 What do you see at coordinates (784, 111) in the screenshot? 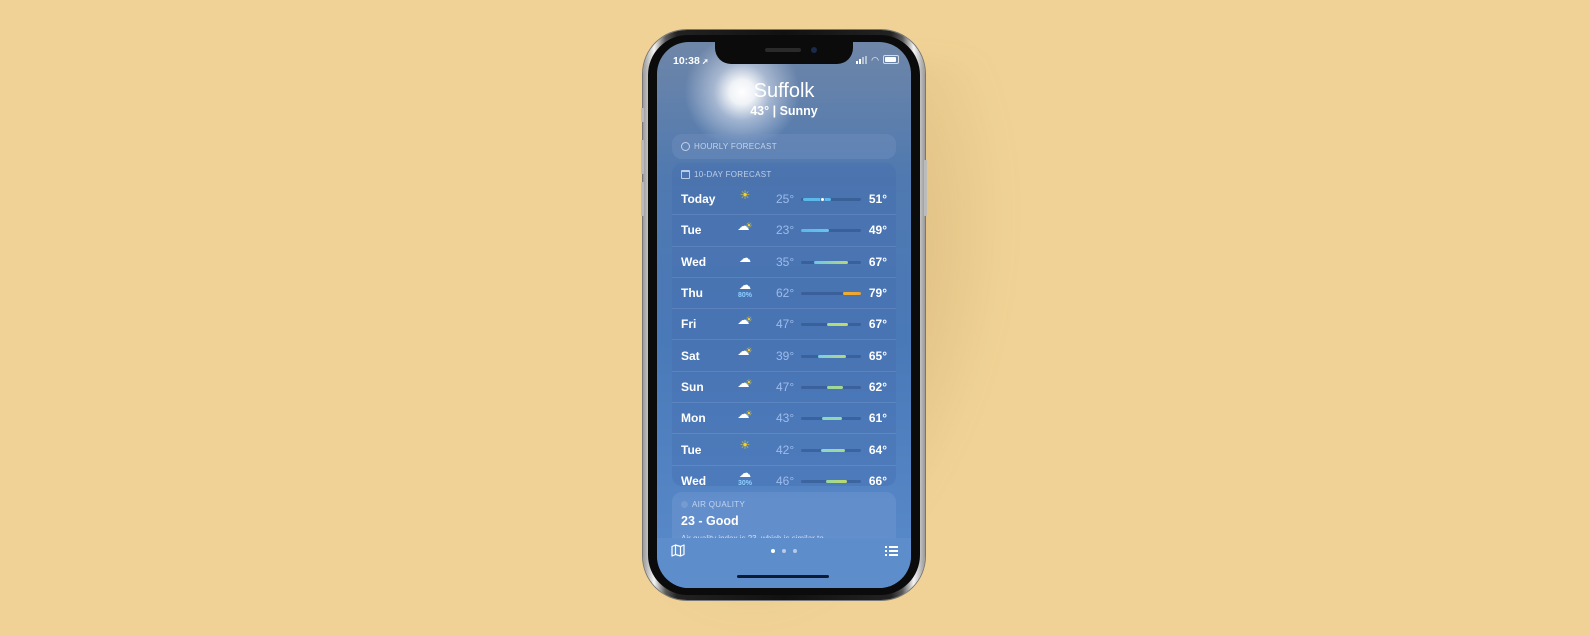
I see `current-condition: 43° | Sunny` at bounding box center [784, 111].